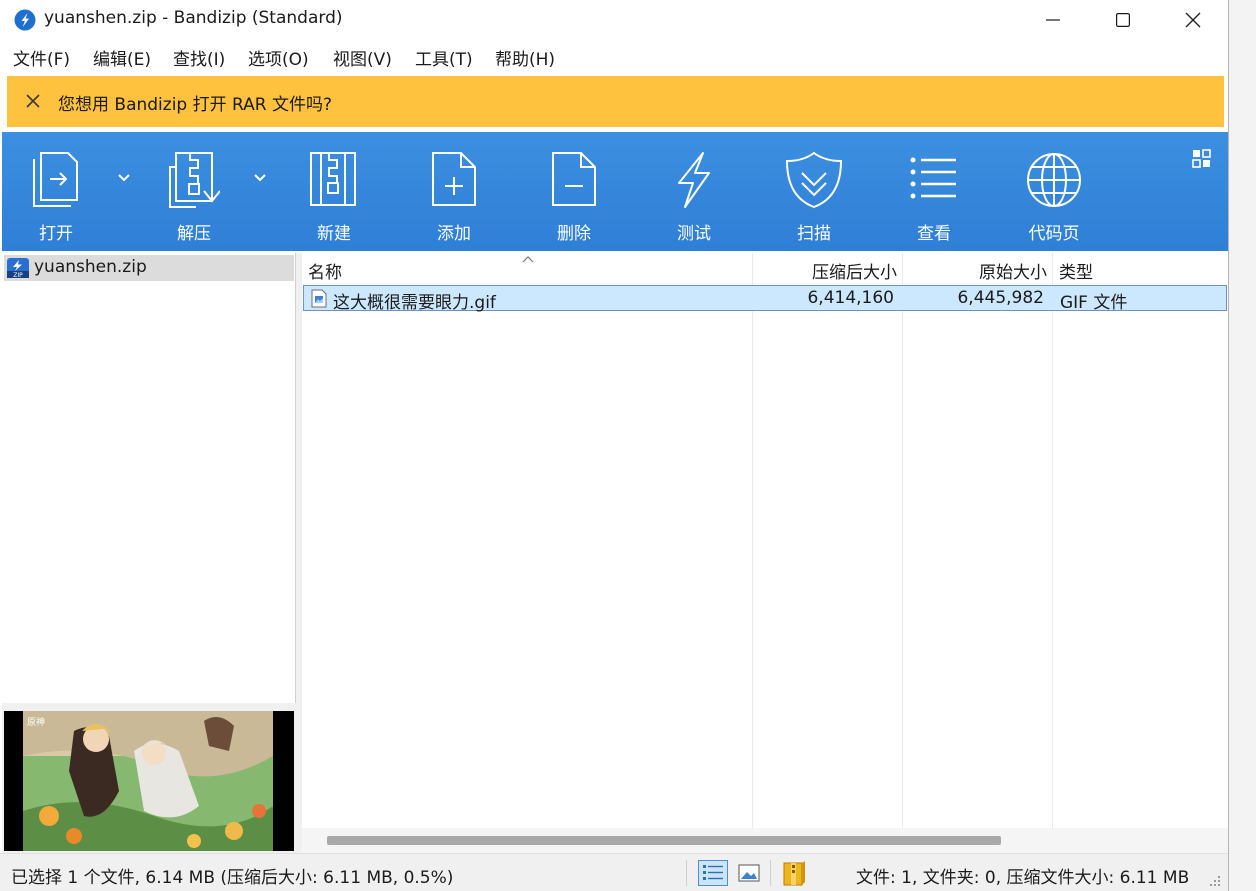 The width and height of the screenshot is (1256, 891). What do you see at coordinates (527, 269) in the screenshot?
I see `column-header-name: 名称` at bounding box center [527, 269].